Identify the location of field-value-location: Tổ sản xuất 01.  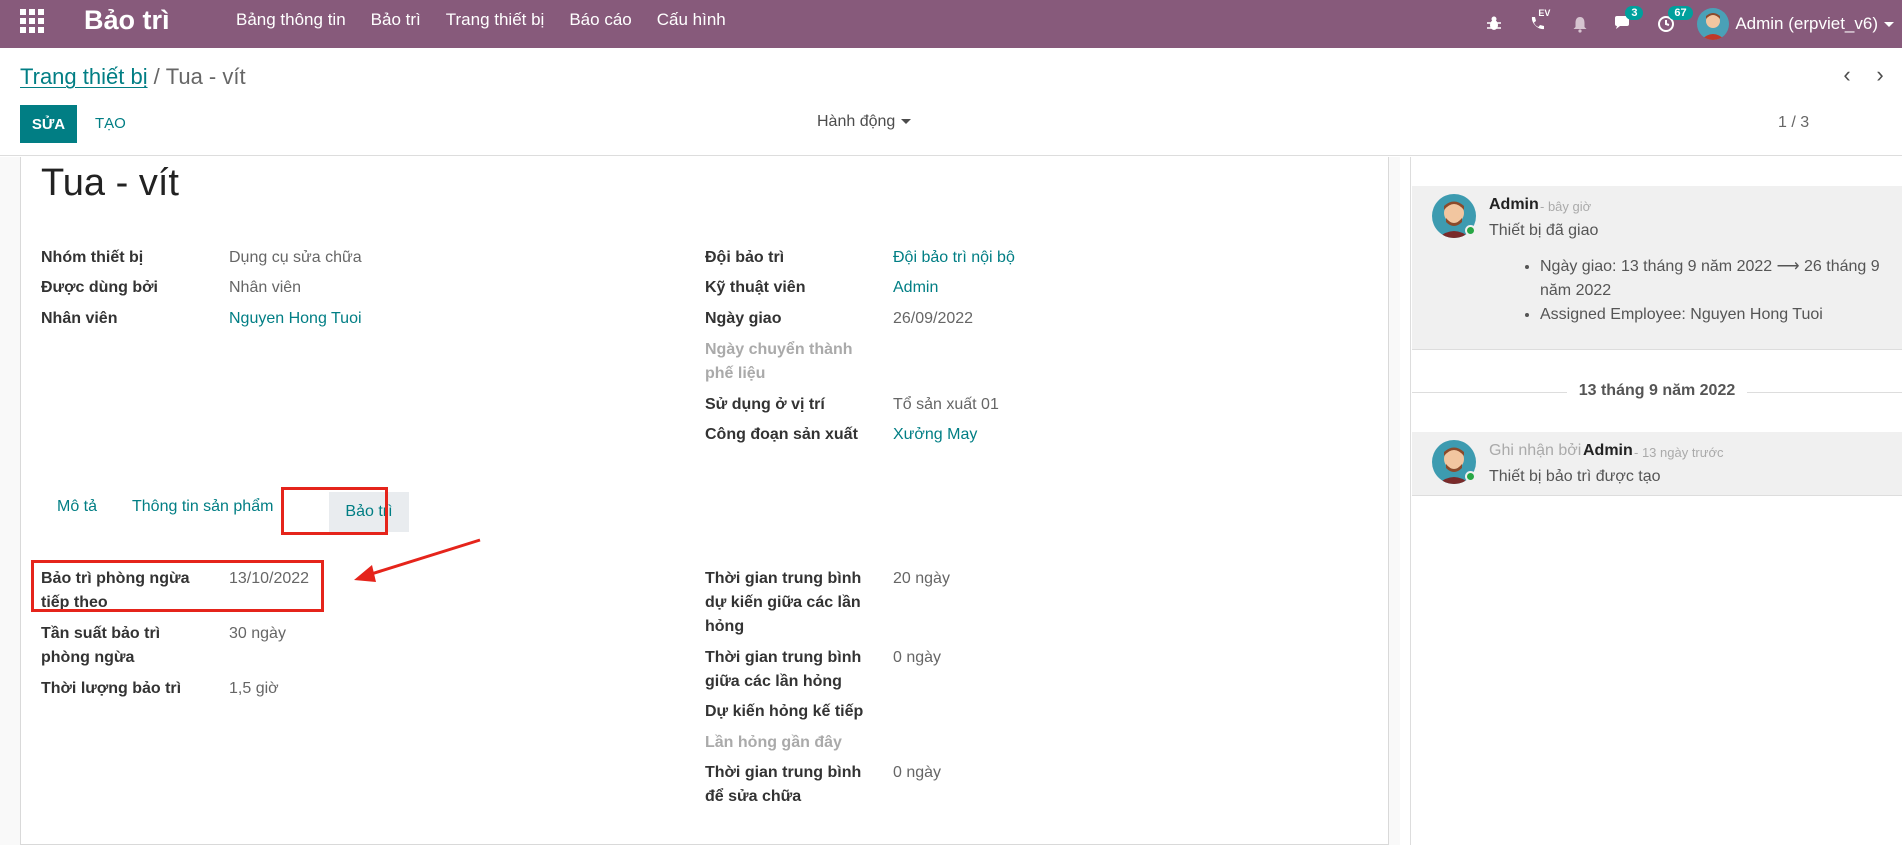
(946, 404).